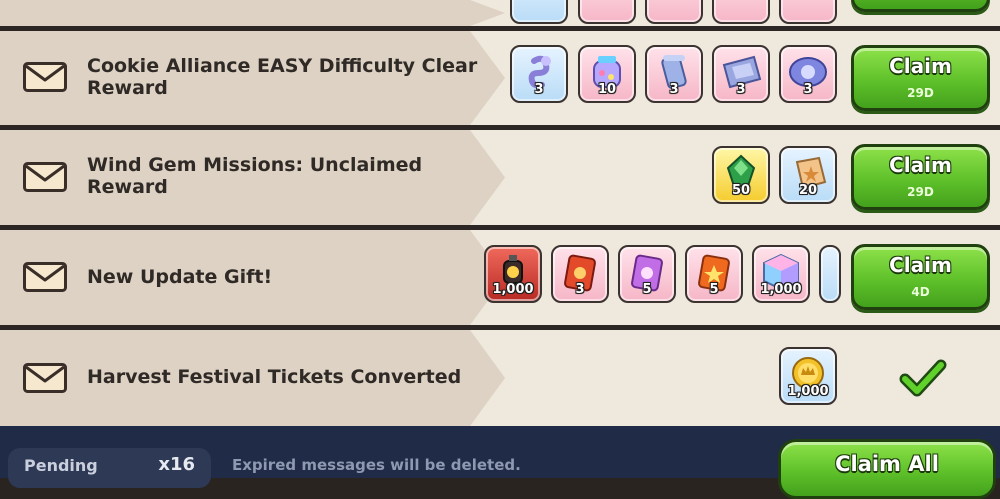 This screenshot has width=1000, height=499. Describe the element at coordinates (808, 74) in the screenshot. I see `orb-ring-item-icon: 3` at that location.